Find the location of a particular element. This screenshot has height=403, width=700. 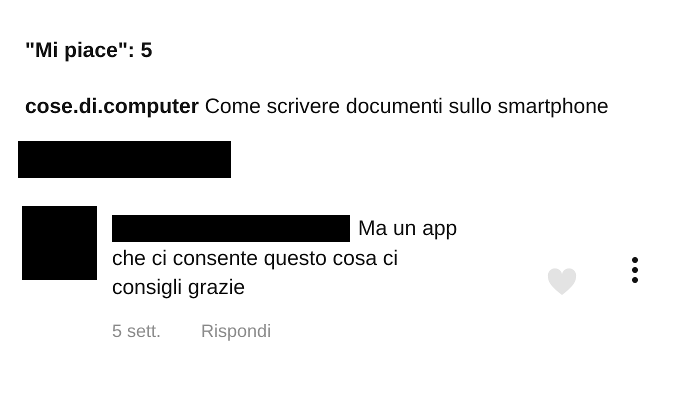

comment-time: 5 sett. is located at coordinates (137, 331).